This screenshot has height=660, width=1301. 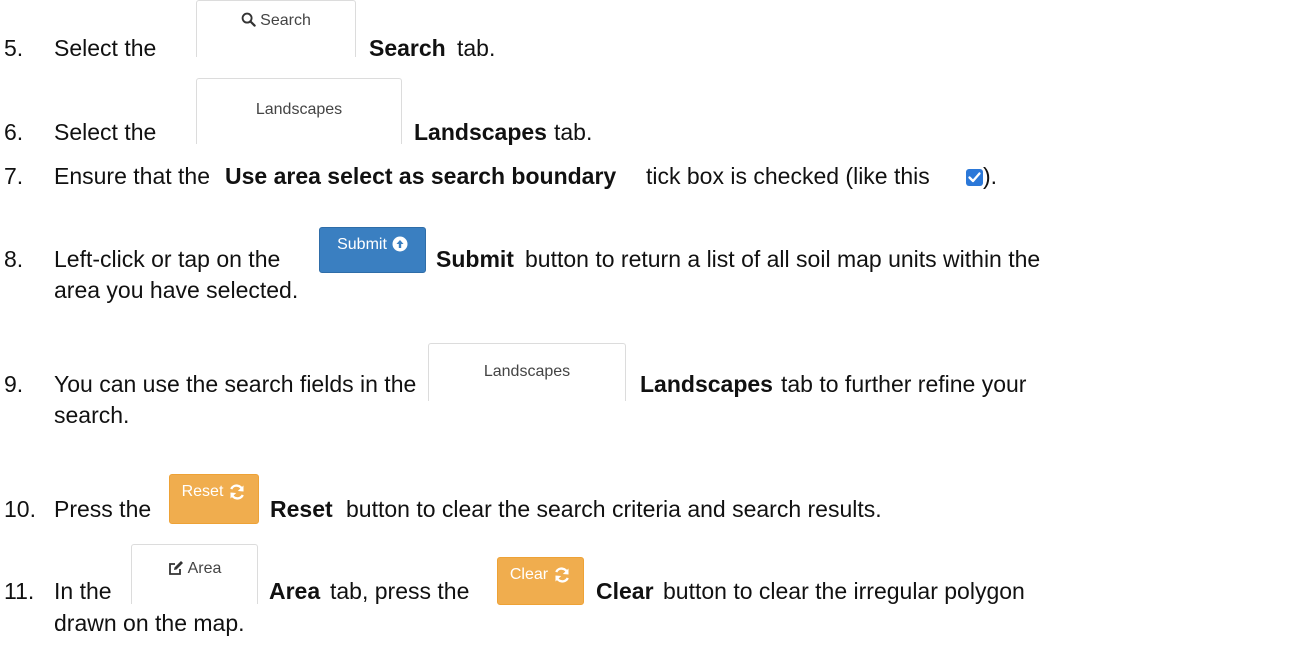 I want to click on step-text: Ensure that the, so click(x=132, y=176).